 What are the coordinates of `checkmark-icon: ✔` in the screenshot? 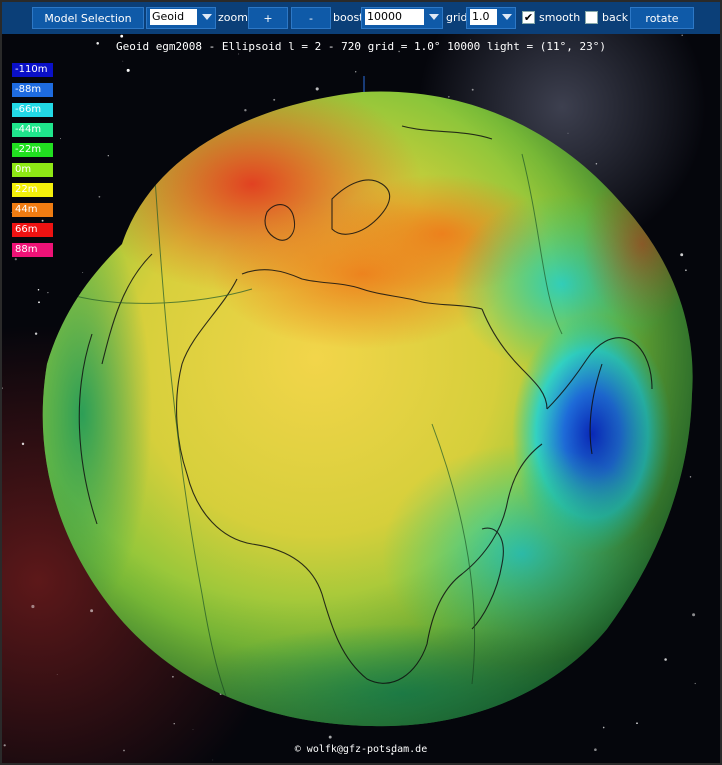 It's located at (528, 17).